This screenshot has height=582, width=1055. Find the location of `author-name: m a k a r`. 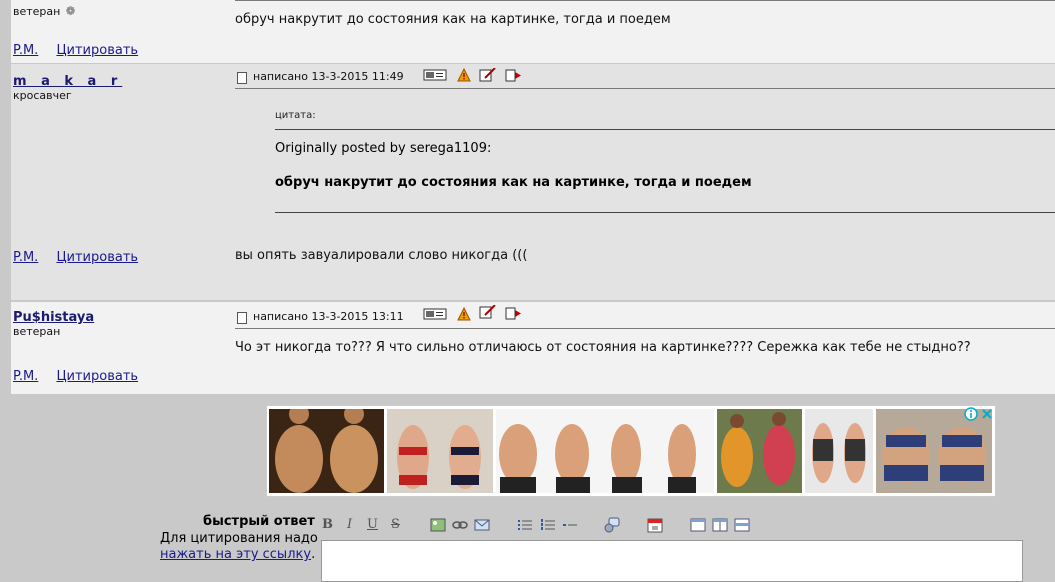

author-name: m a k a r is located at coordinates (67, 81).